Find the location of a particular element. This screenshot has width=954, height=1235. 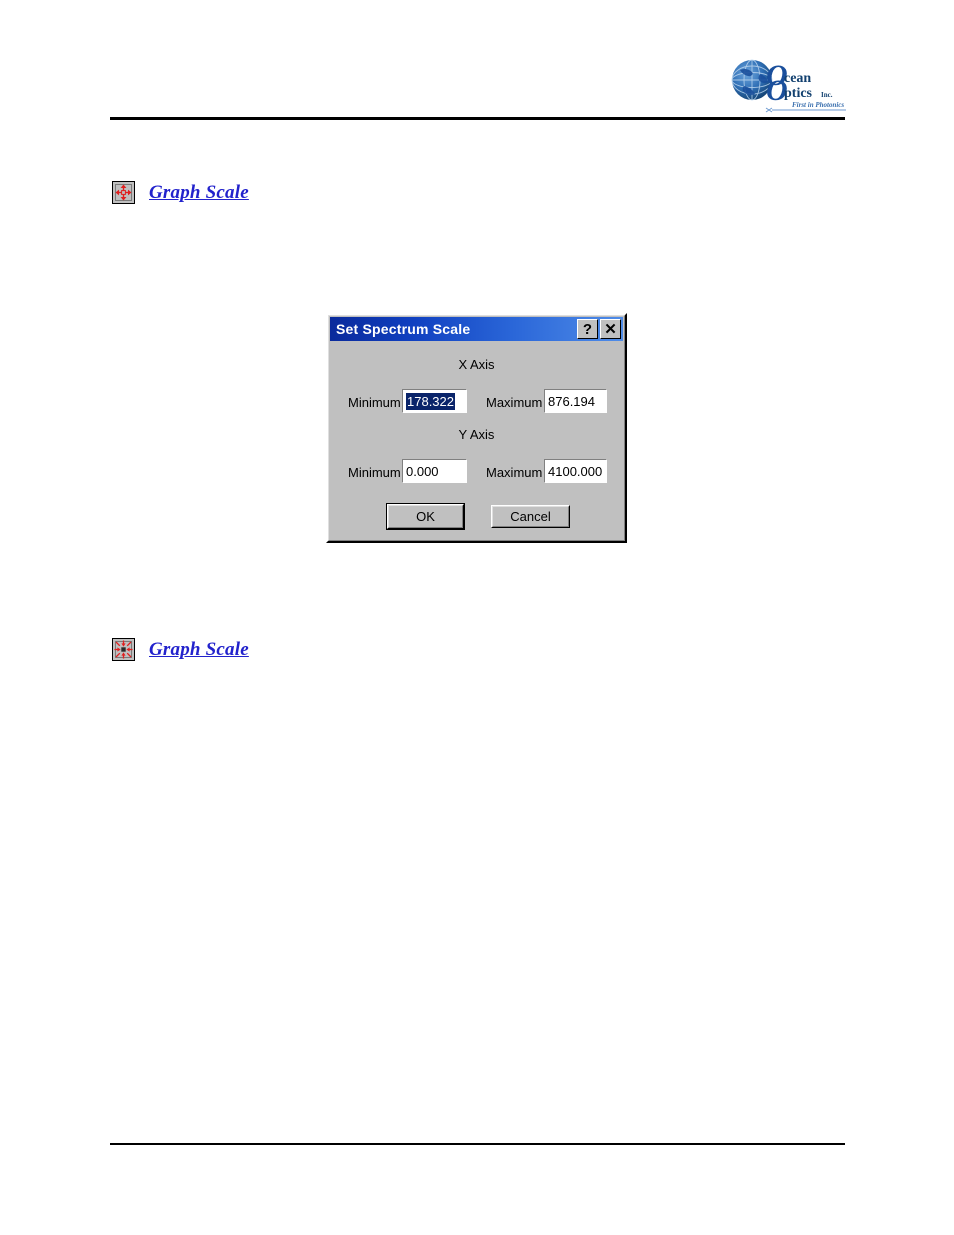

x-maximum-label: Maximum is located at coordinates (514, 402).